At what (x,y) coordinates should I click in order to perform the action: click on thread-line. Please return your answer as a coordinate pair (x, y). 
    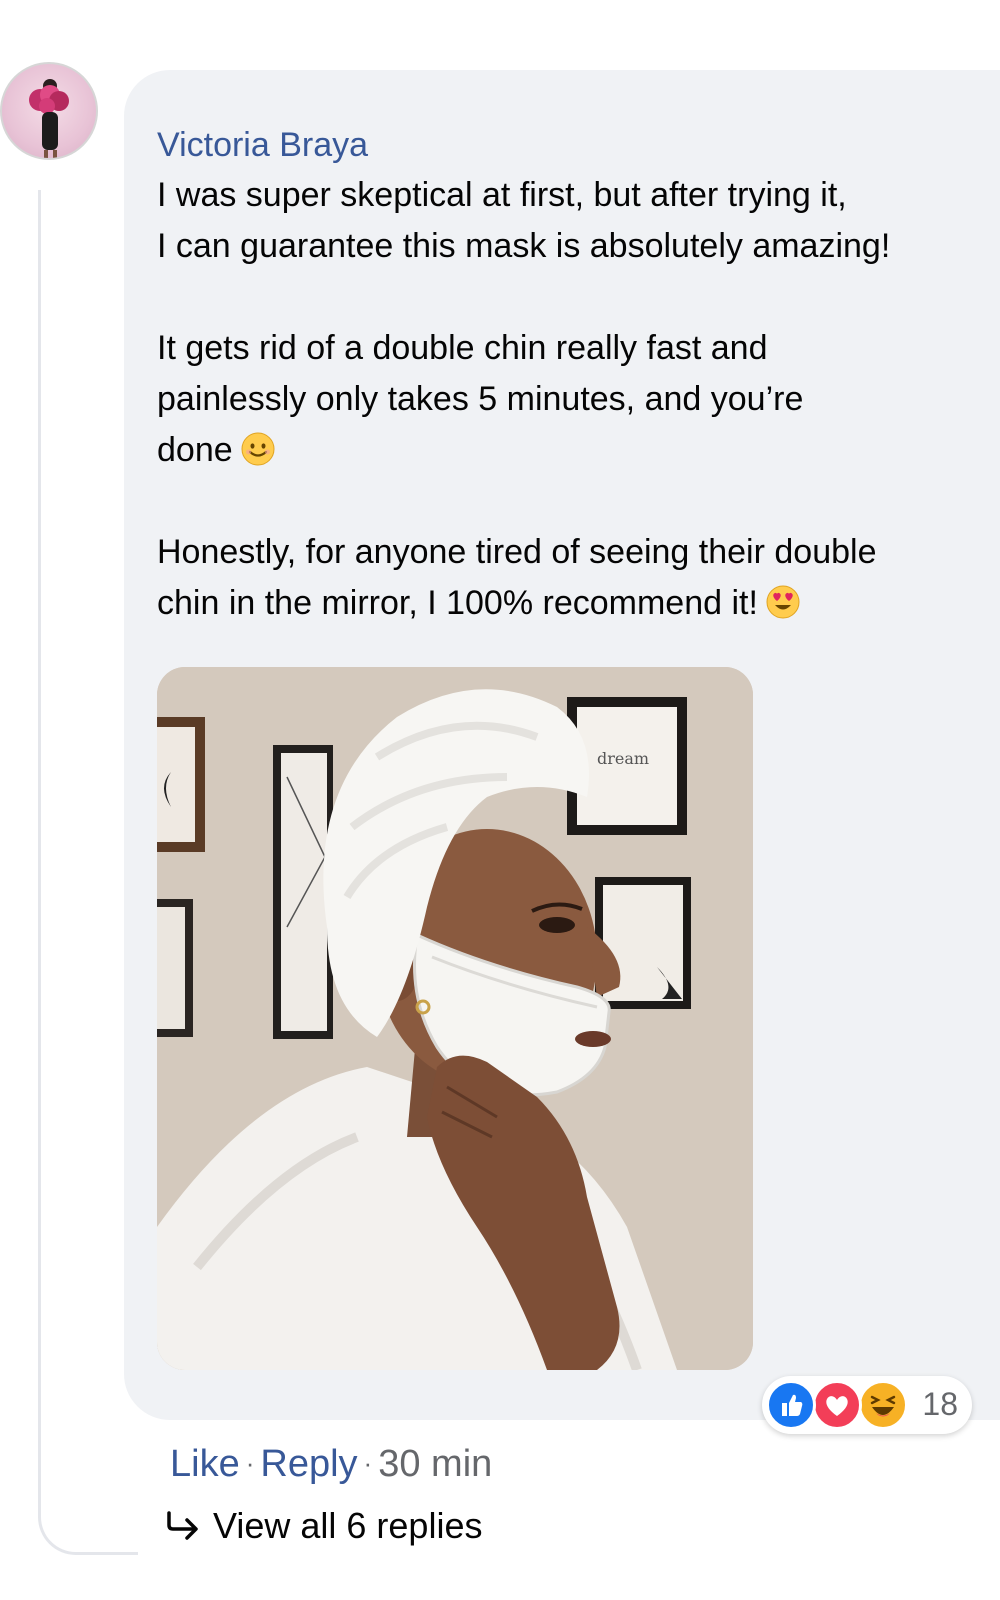
    Looking at the image, I should click on (88, 872).